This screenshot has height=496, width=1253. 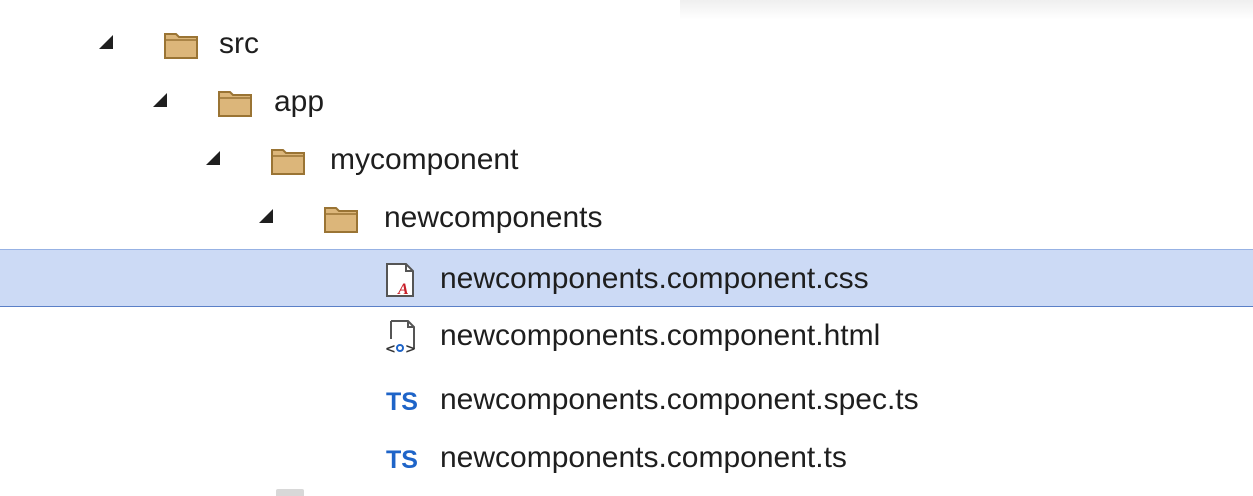 What do you see at coordinates (654, 278) in the screenshot?
I see `tree-node-label: newcomponents.component.css` at bounding box center [654, 278].